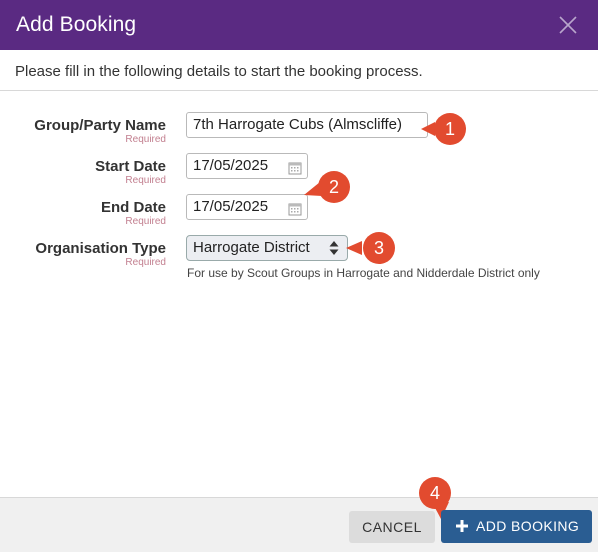 This screenshot has width=598, height=552. Describe the element at coordinates (100, 248) in the screenshot. I see `organisation-type-label: Organisation Type` at that location.